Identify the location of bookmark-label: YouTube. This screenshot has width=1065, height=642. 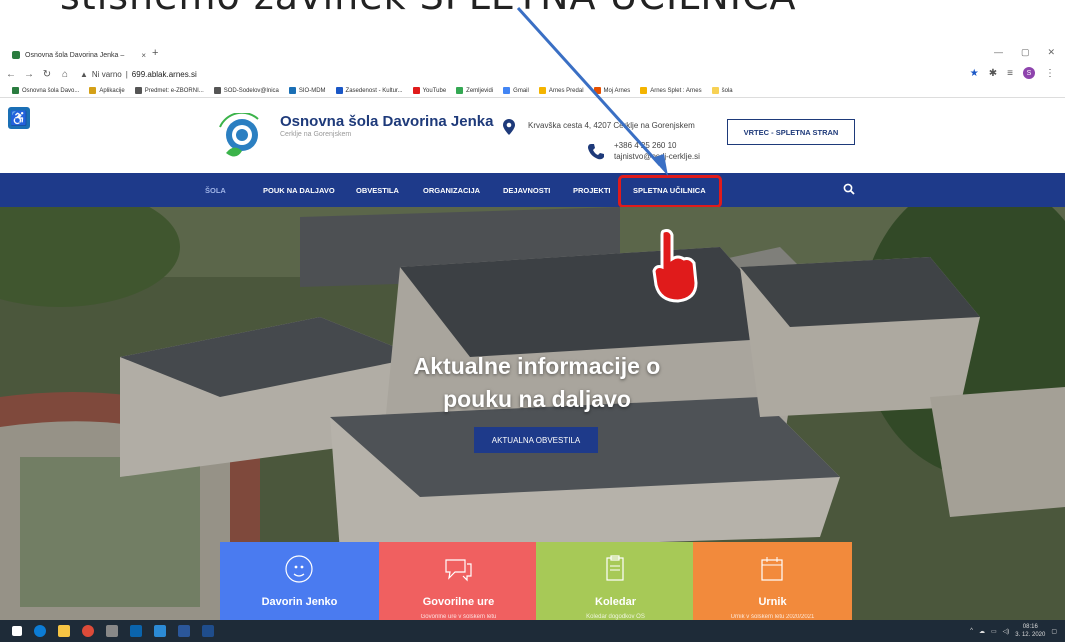
(434, 90).